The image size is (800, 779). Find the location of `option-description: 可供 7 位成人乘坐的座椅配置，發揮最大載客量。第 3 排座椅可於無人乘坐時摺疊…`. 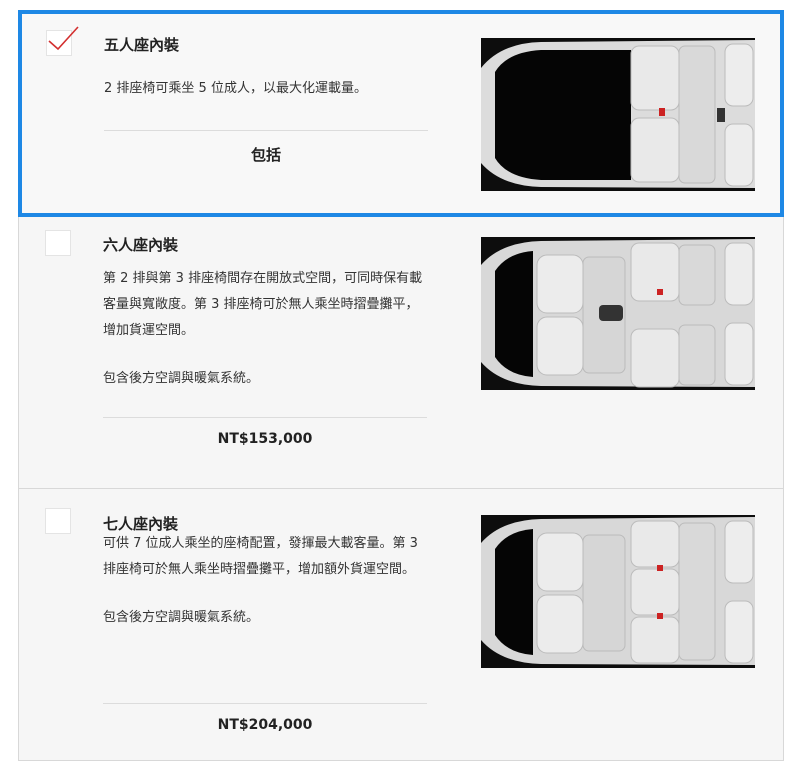

option-description: 可供 7 位成人乘坐的座椅配置，發揮最大載客量。第 3 排座椅可於無人乘坐時摺疊… is located at coordinates (260, 580).